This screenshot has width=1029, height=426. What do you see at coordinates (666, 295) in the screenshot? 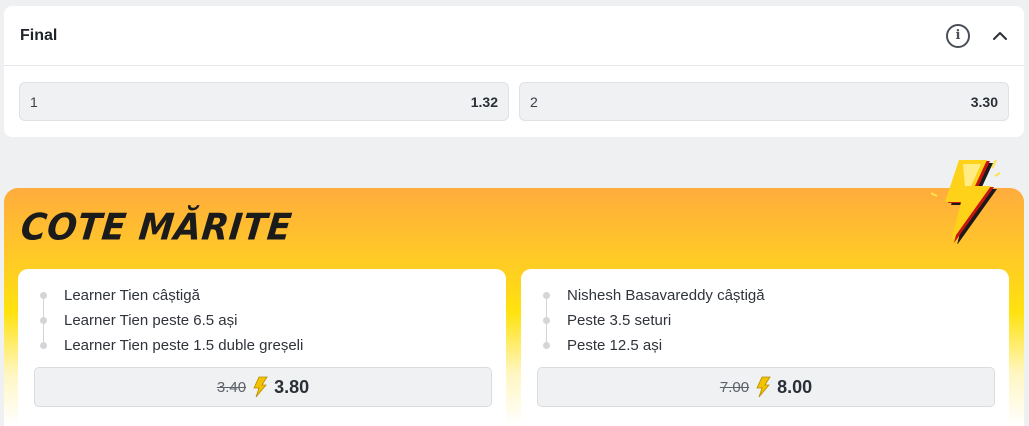
I see `selection-label: Nishesh Basavareddy câștigă` at bounding box center [666, 295].